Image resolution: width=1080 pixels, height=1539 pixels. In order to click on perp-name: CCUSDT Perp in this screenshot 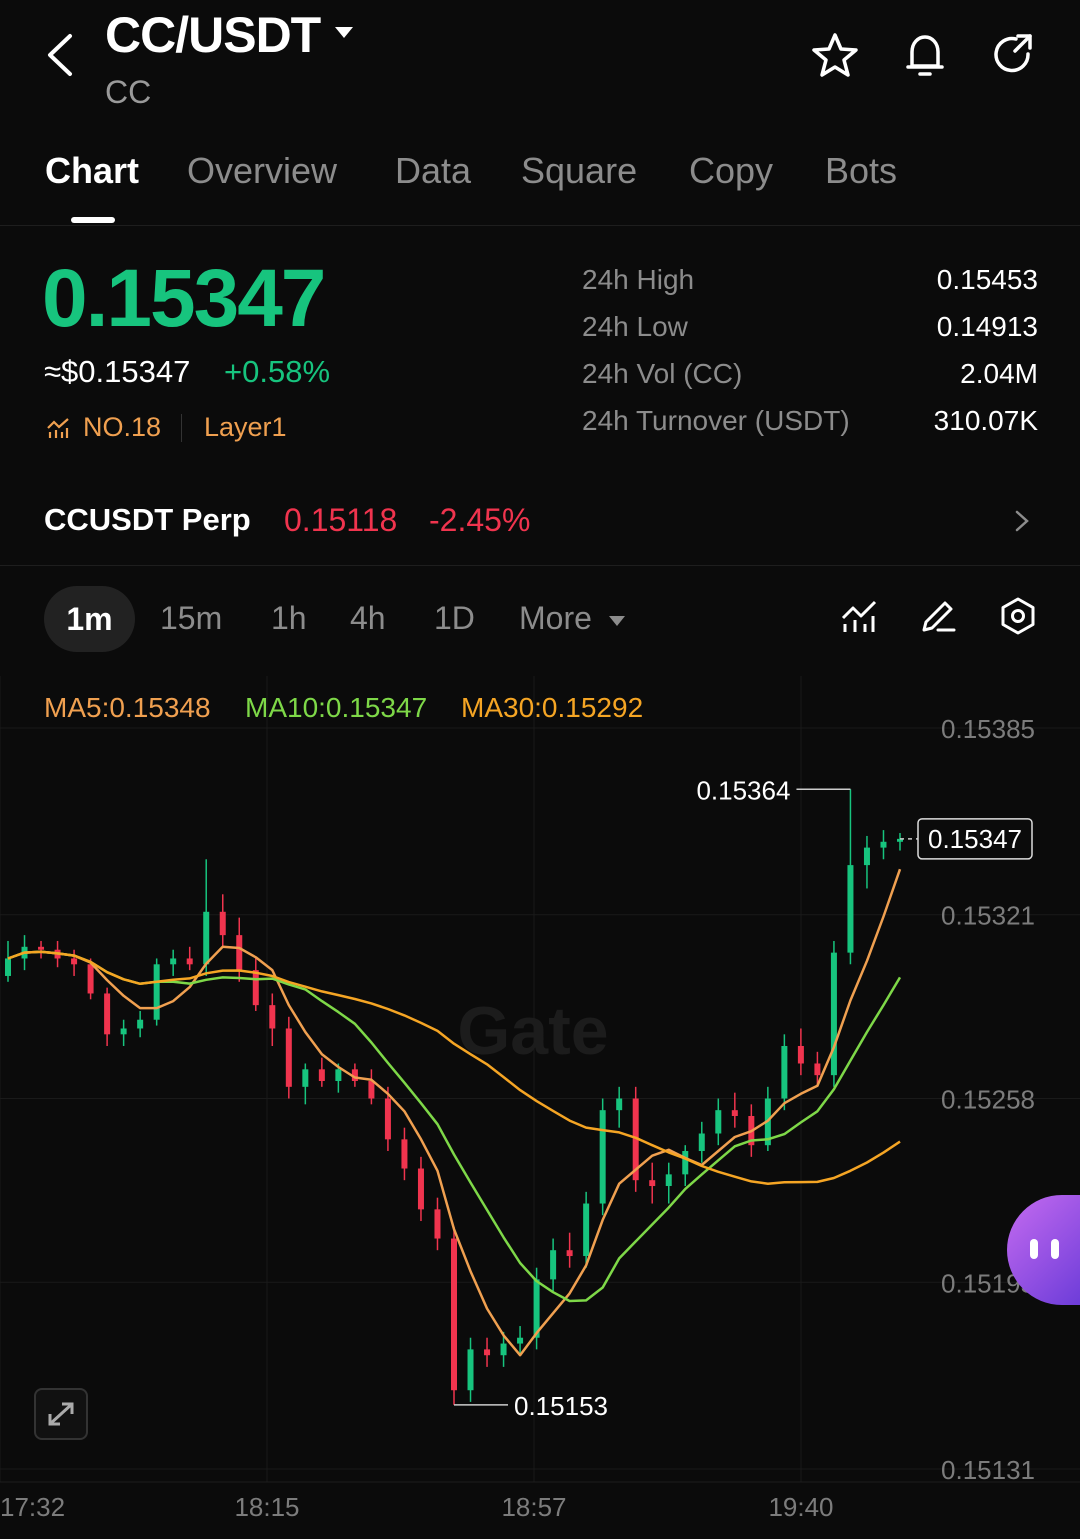, I will do `click(147, 519)`.